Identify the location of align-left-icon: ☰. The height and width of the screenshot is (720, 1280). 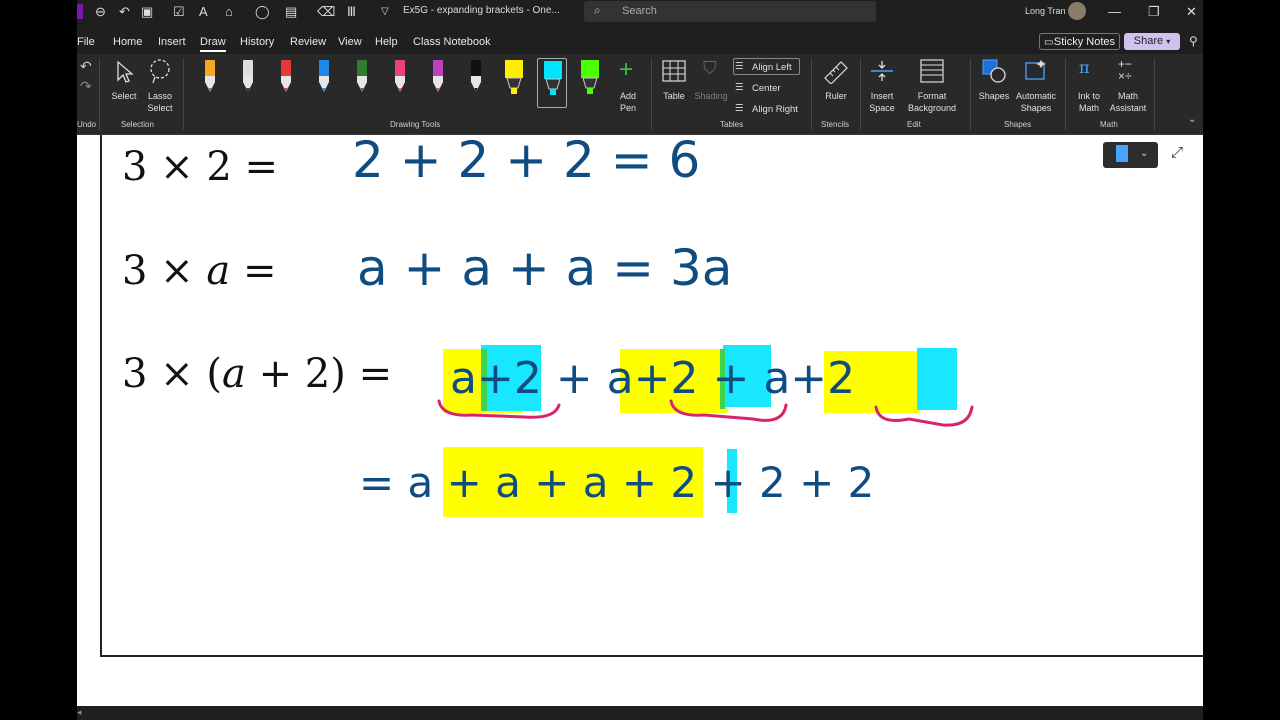
(739, 66).